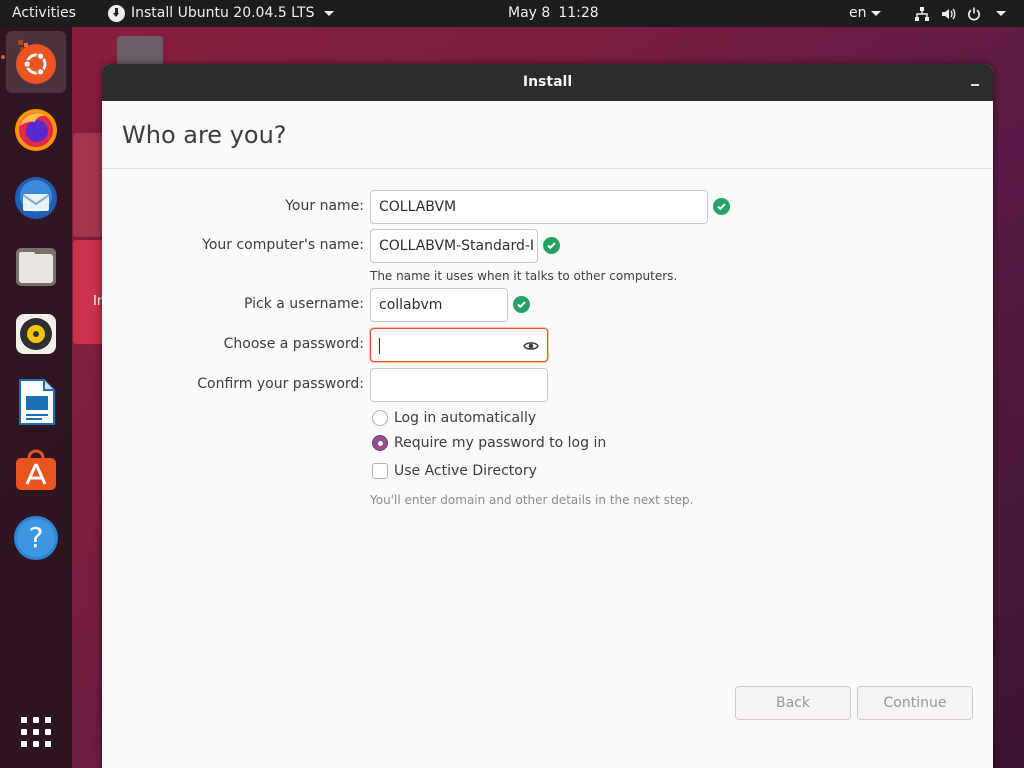  I want to click on radio-button, so click(380, 418).